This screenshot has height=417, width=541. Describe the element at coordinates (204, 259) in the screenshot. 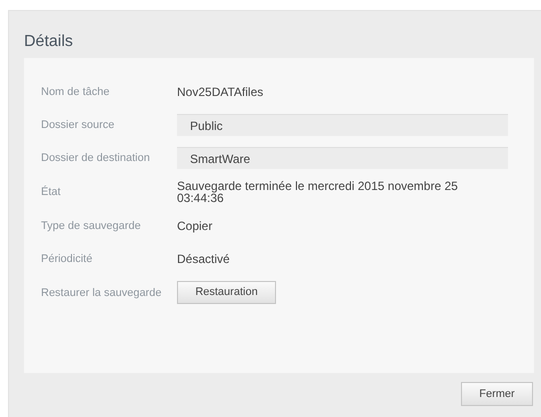

I see `detail-value: Désactivé` at that location.